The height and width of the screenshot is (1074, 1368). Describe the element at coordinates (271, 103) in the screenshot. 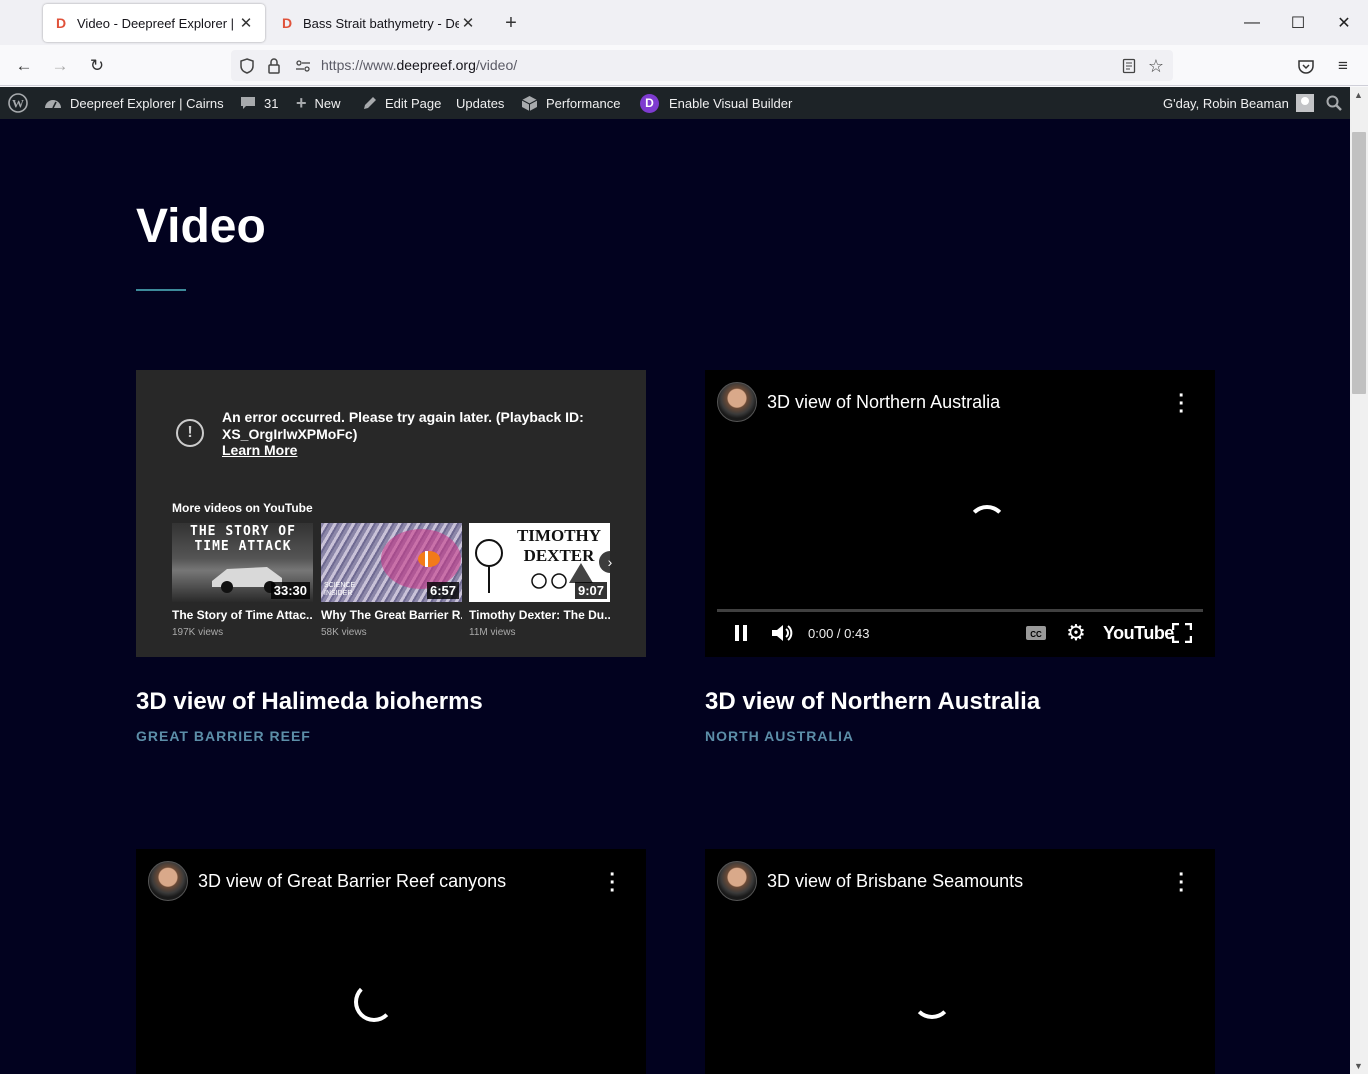

I see `comments-count: 31` at that location.